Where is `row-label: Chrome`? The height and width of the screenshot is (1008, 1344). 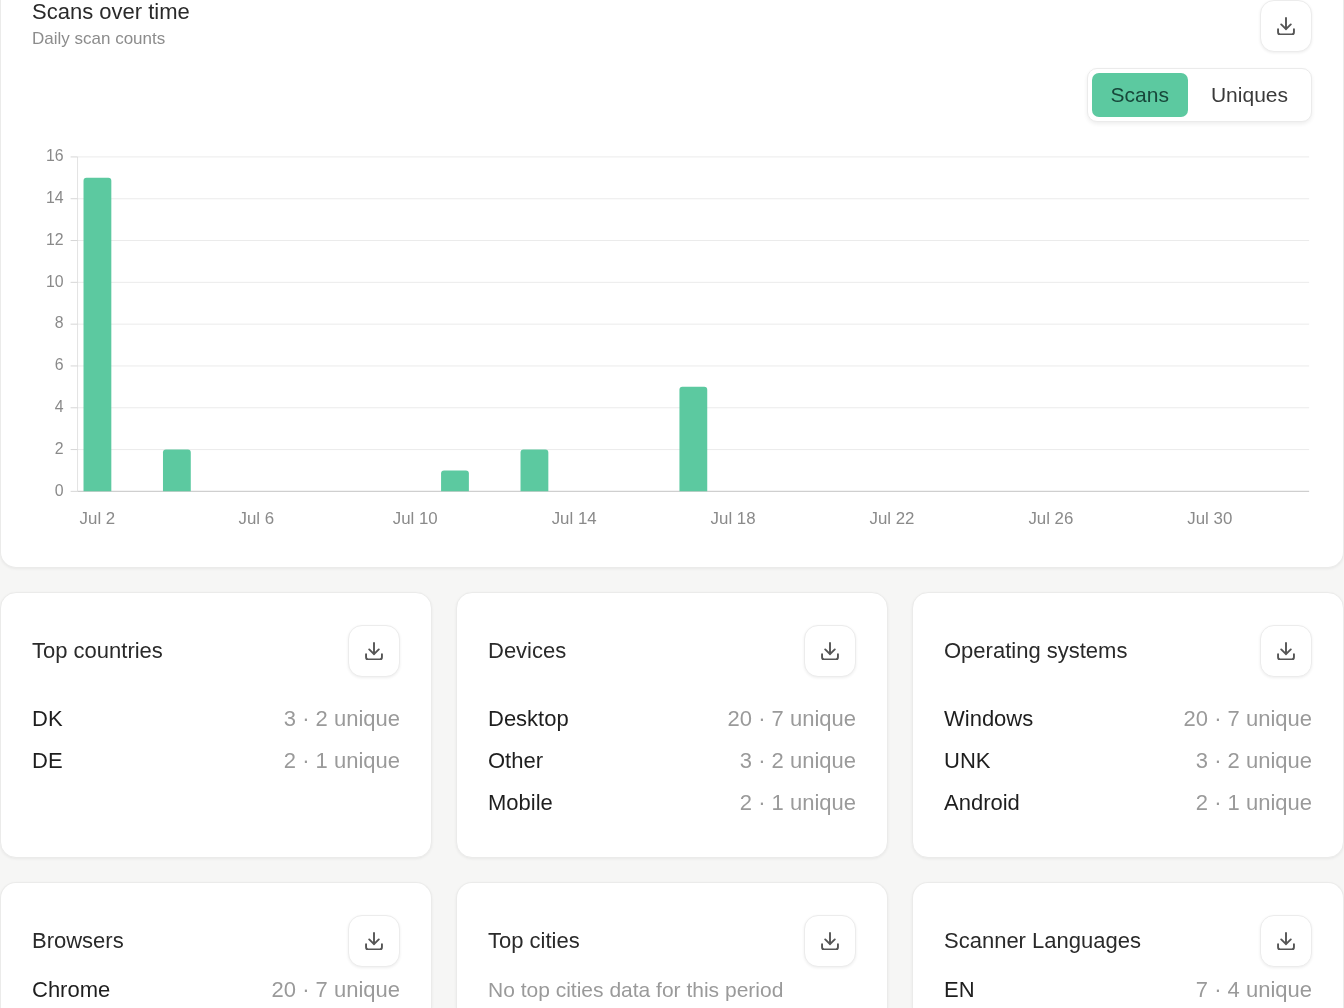
row-label: Chrome is located at coordinates (71, 990).